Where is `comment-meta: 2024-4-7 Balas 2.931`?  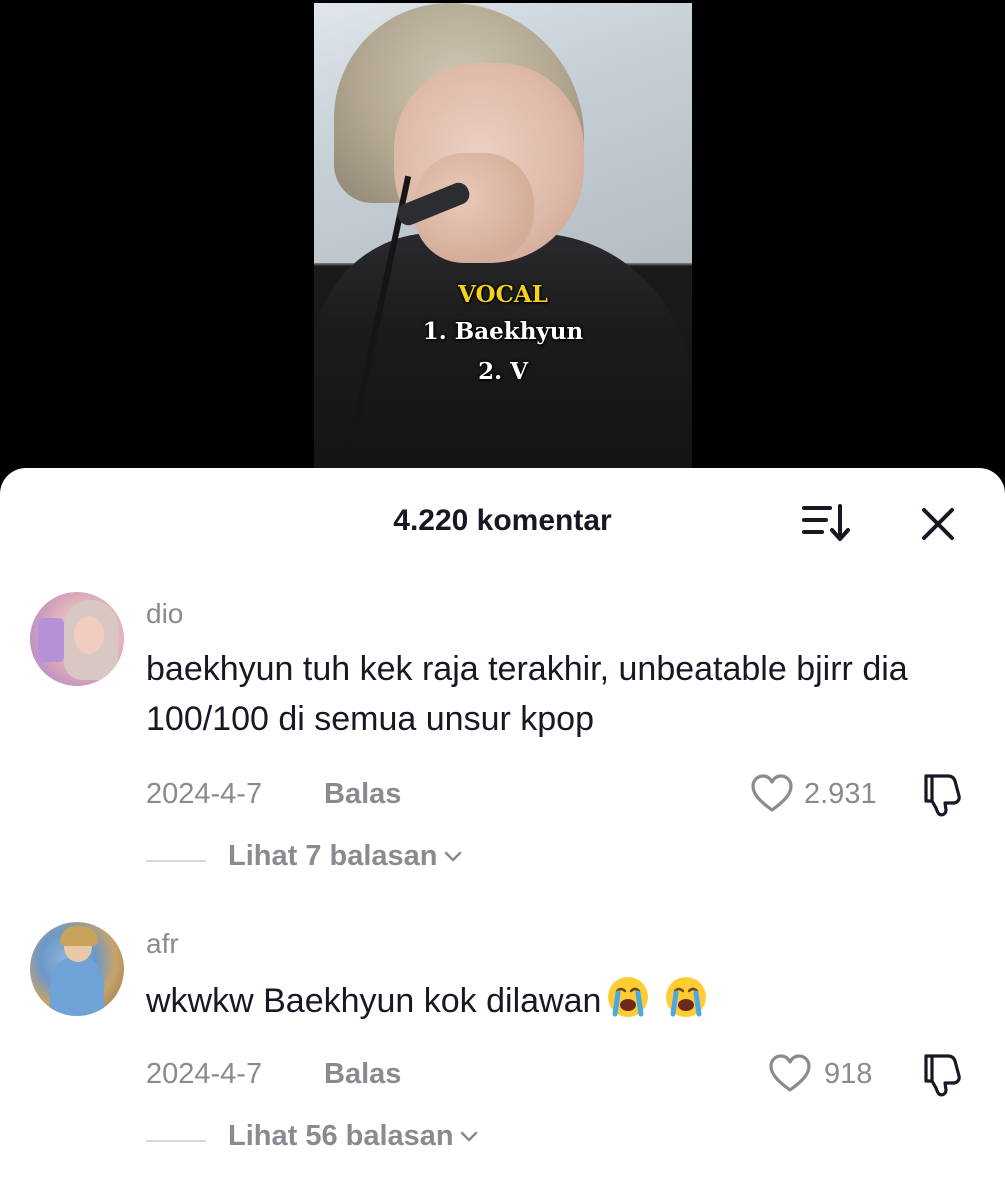 comment-meta: 2024-4-7 Balas 2.931 is located at coordinates (561, 796).